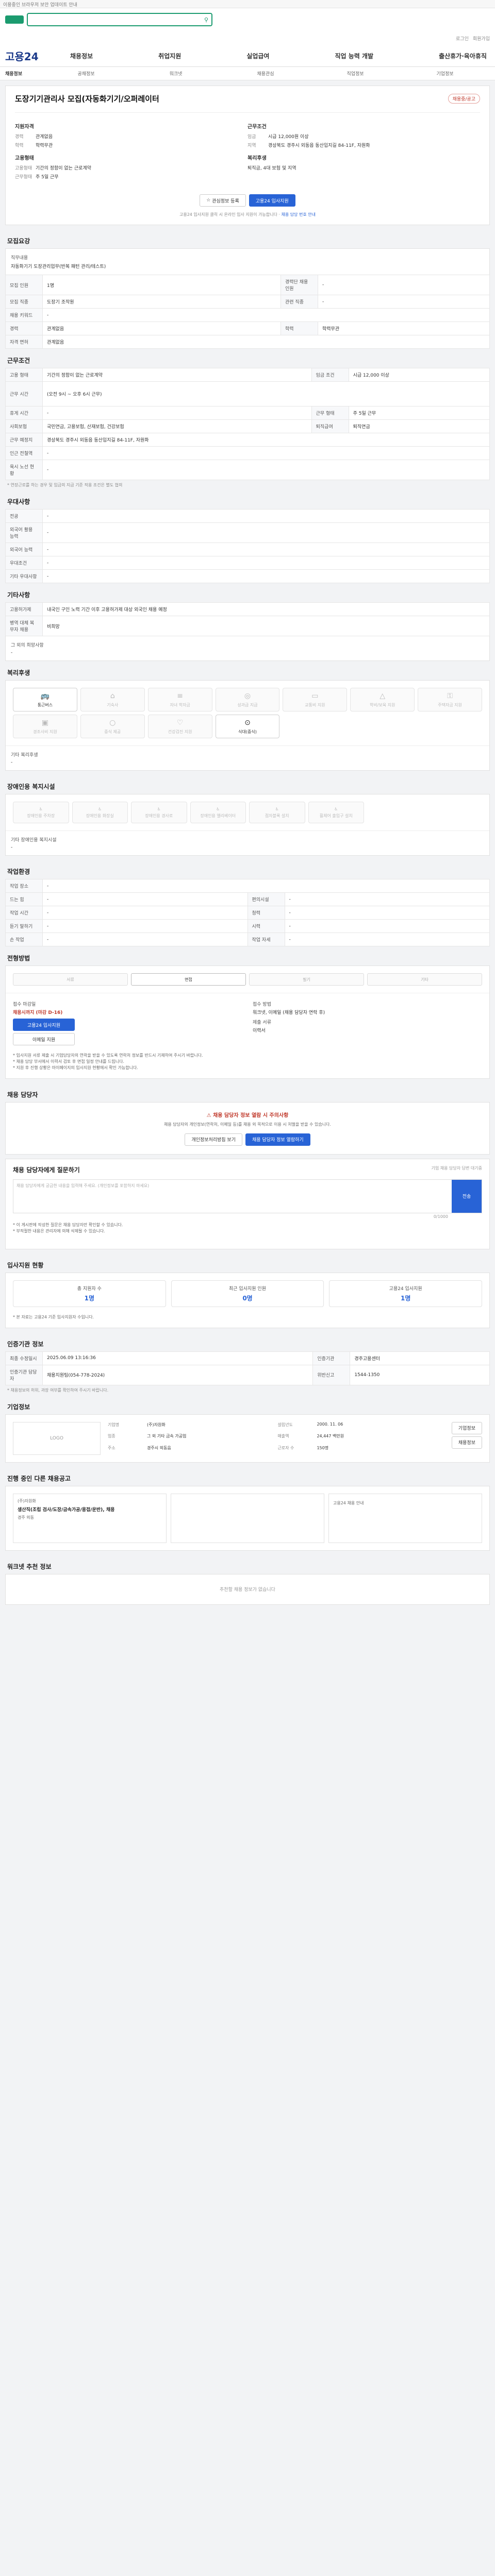 The height and width of the screenshot is (2576, 495). What do you see at coordinates (24, 516) in the screenshot?
I see `cell-key: 전공` at bounding box center [24, 516].